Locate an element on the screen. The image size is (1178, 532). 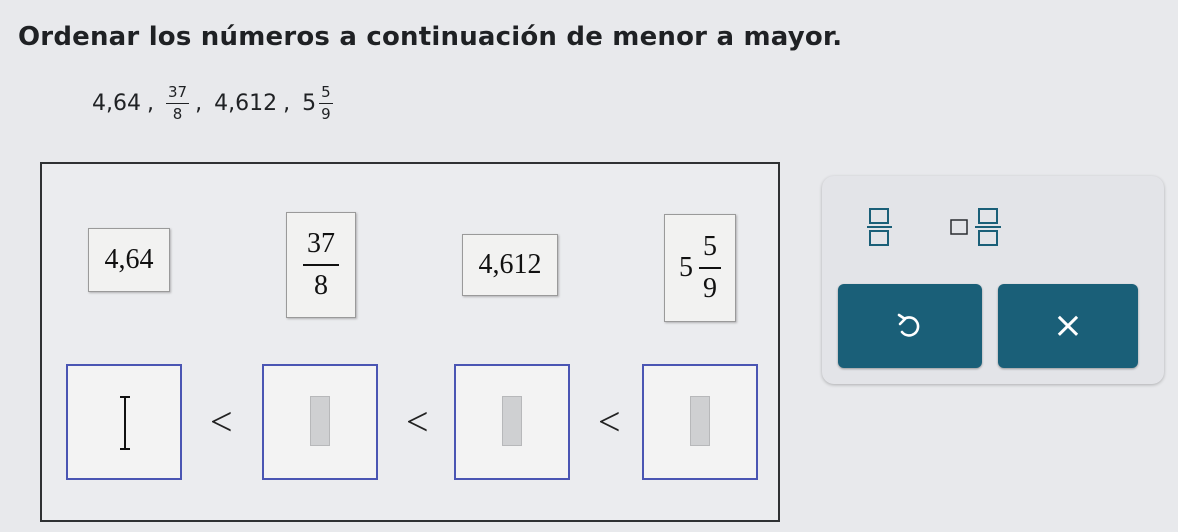
tile-value: 4,612 is located at coordinates (510, 264).